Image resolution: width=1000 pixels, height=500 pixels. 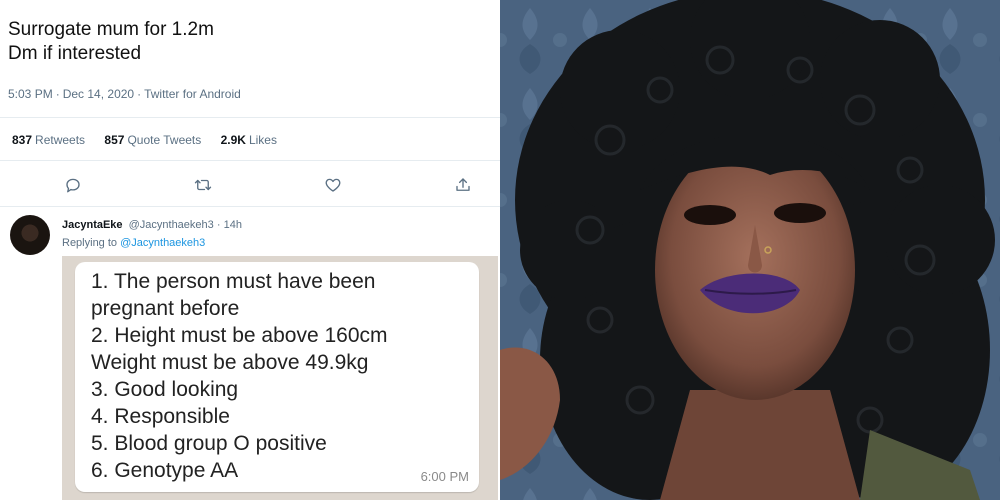 I want to click on tweet-text: Surrogate mum for 1.2m Dm if interested, so click(x=111, y=42).